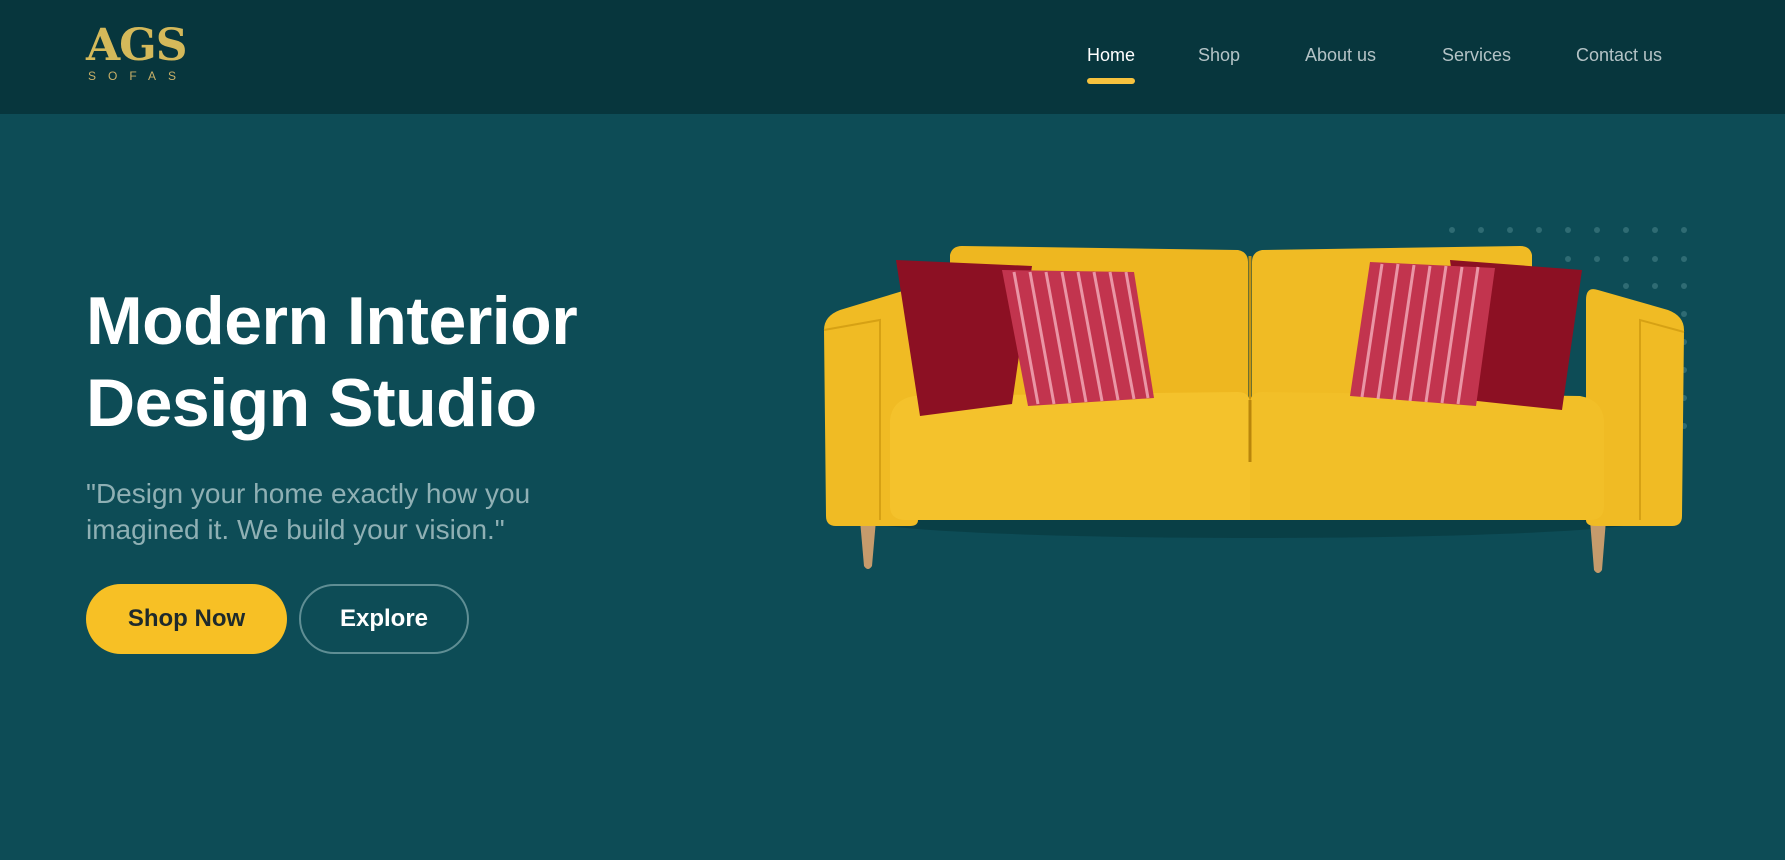 The width and height of the screenshot is (1785, 860). I want to click on nav-item-label: Shop, so click(1219, 55).